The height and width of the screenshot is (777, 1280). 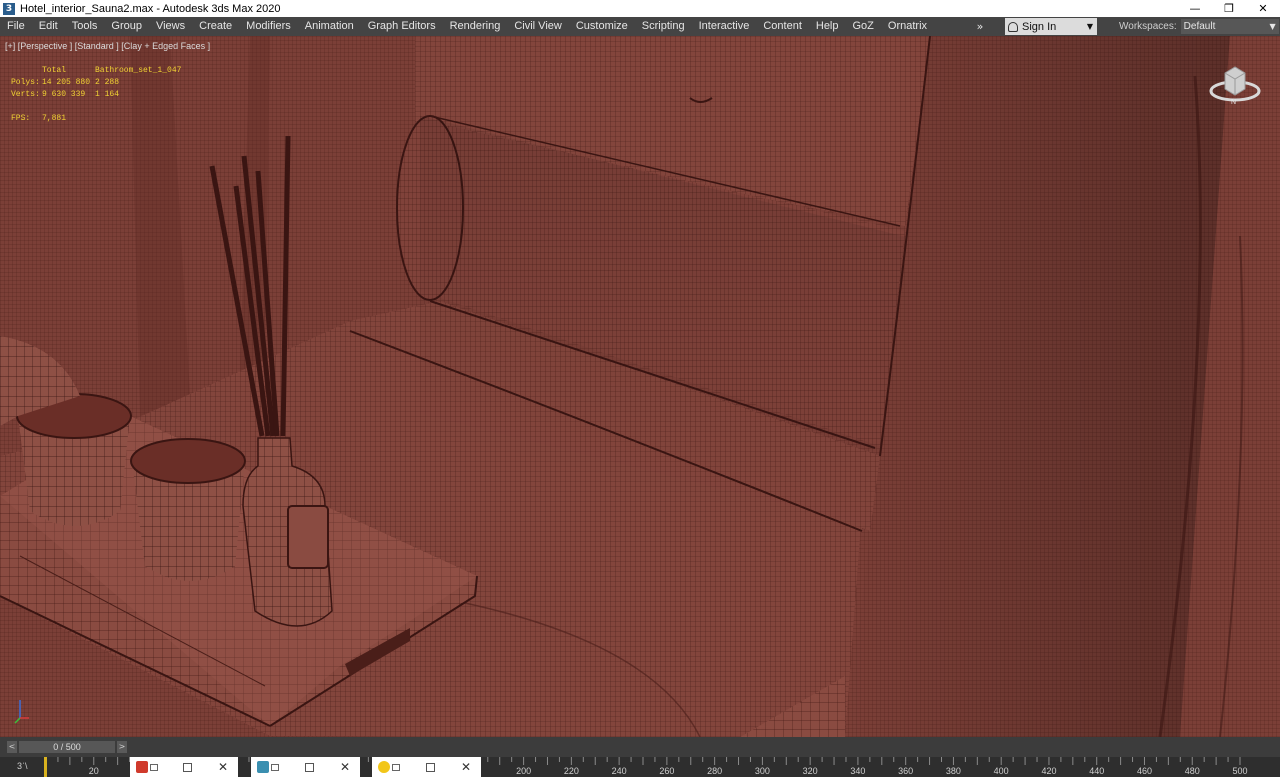 What do you see at coordinates (906, 771) in the screenshot?
I see `track-tick-label: 360` at bounding box center [906, 771].